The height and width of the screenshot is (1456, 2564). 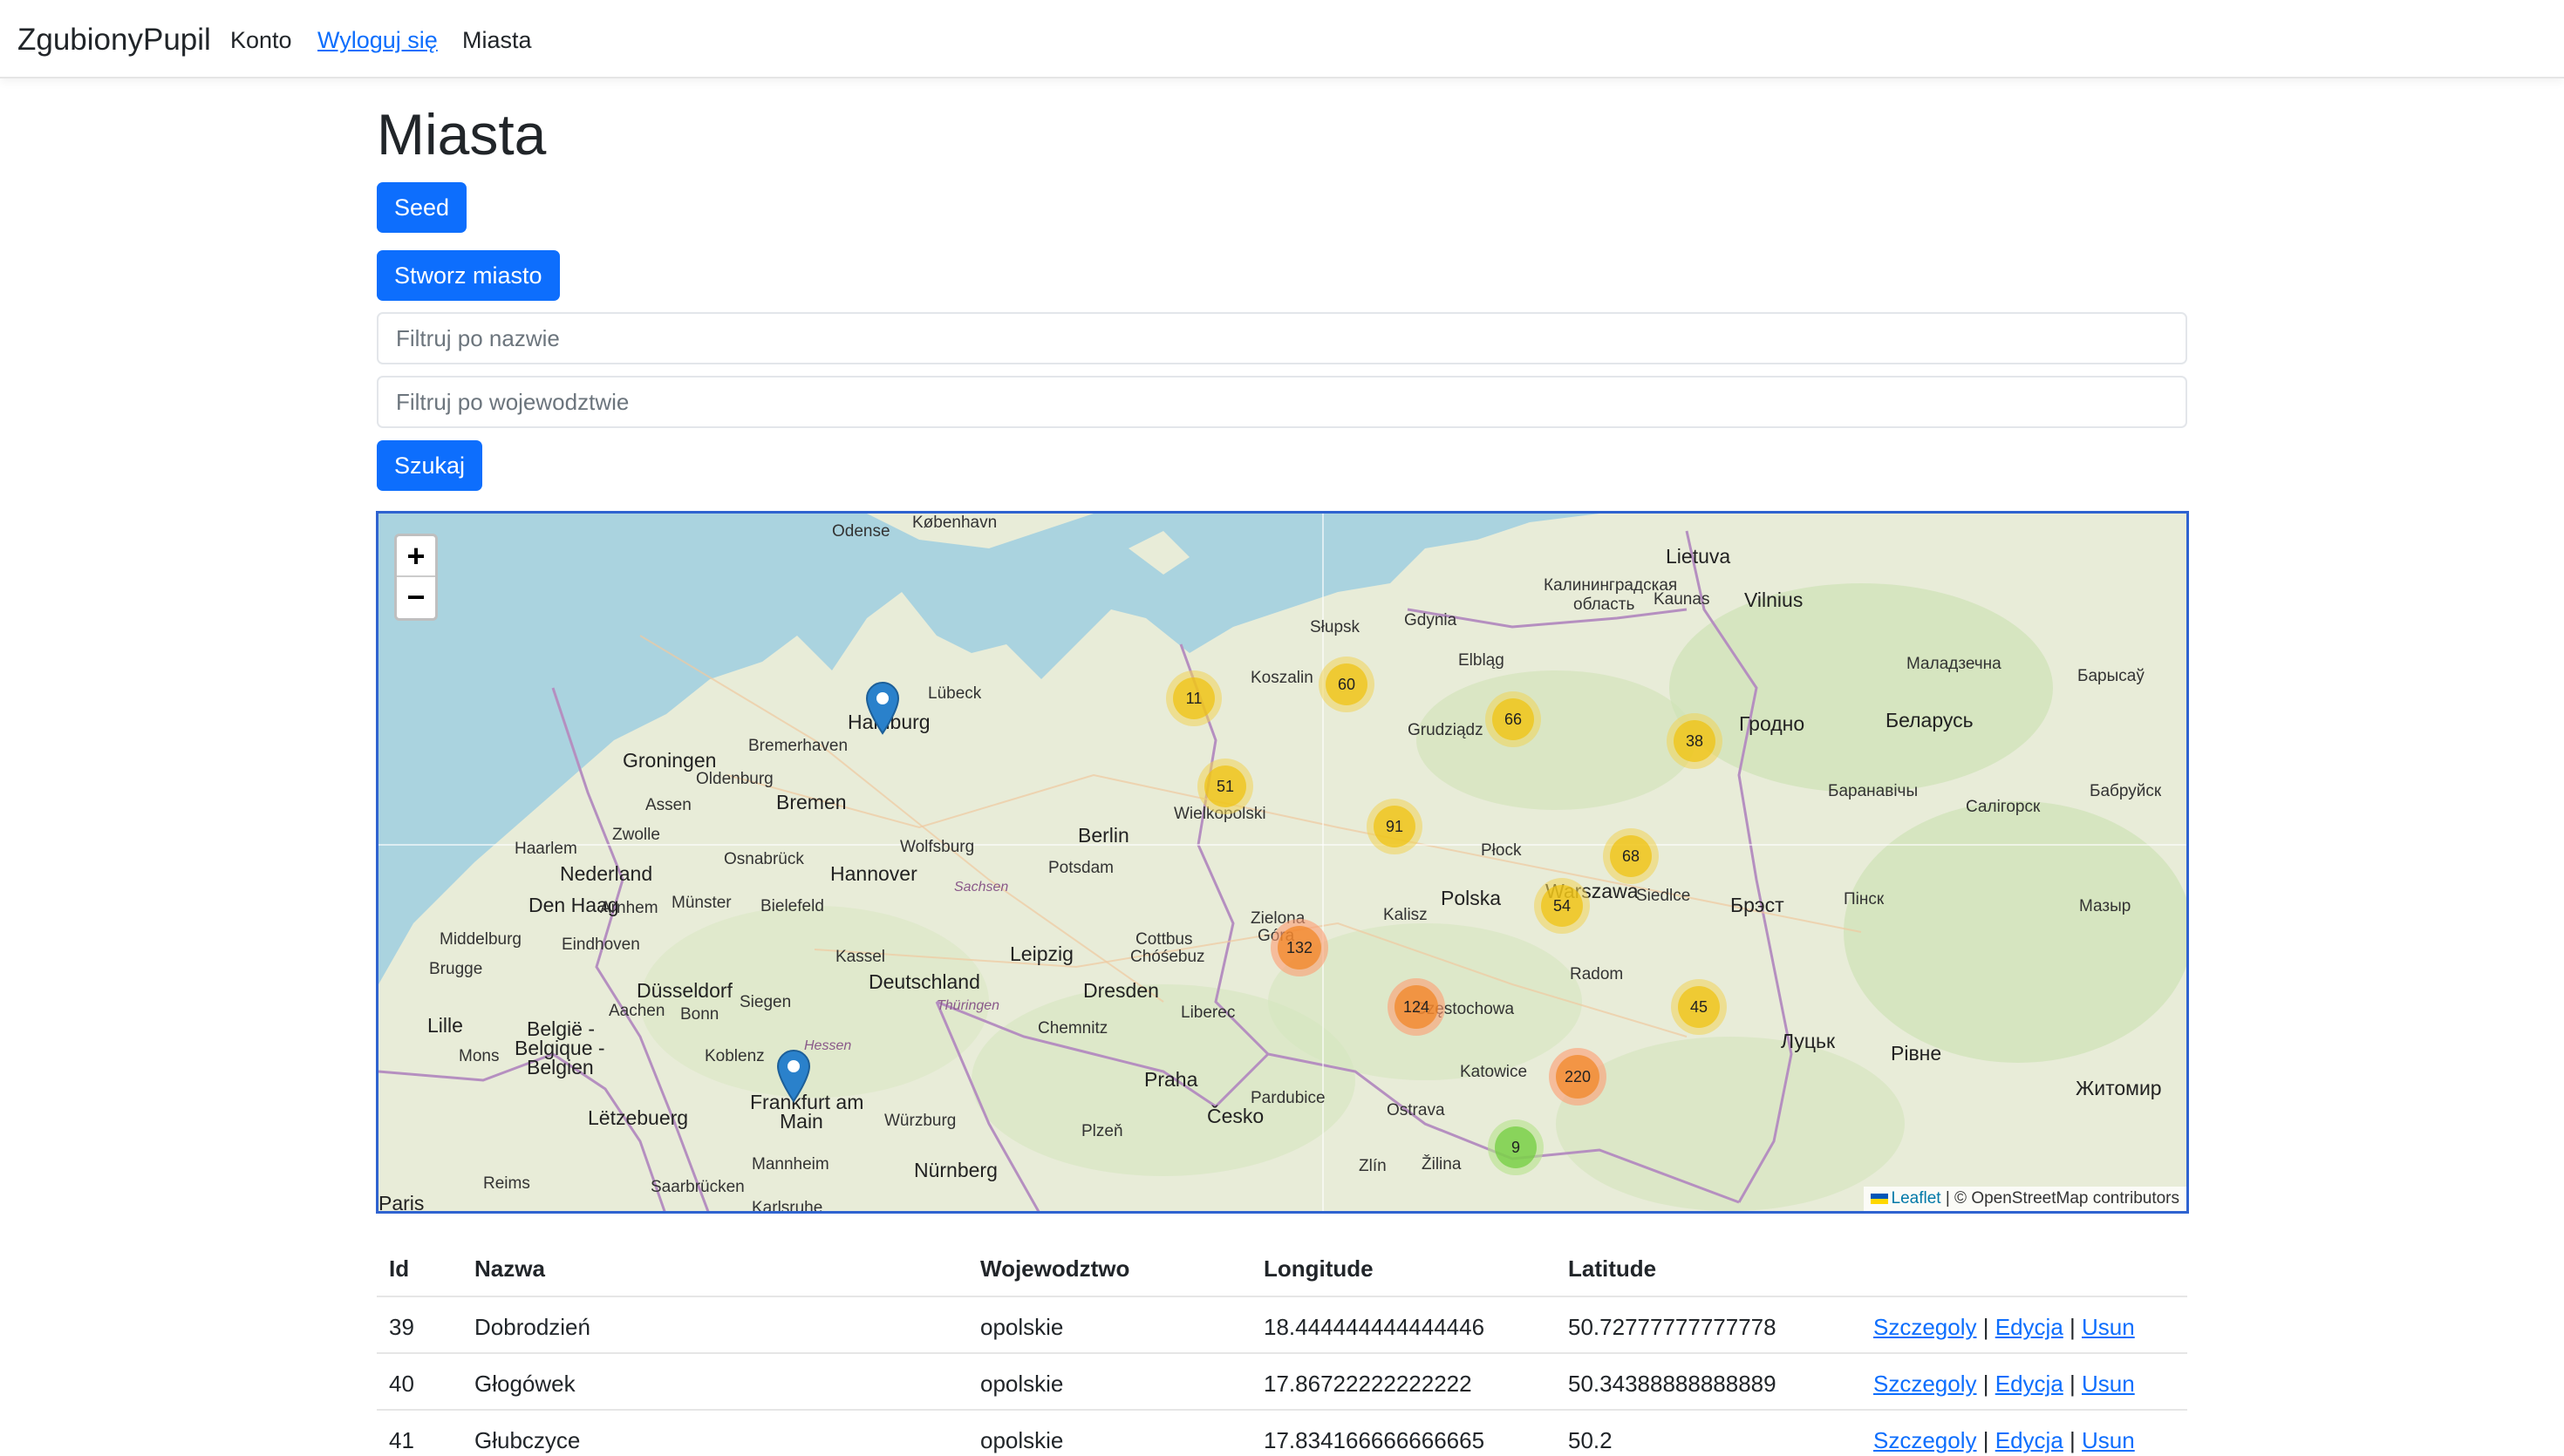 I want to click on create-city-button: Stworz miasto, so click(x=468, y=275).